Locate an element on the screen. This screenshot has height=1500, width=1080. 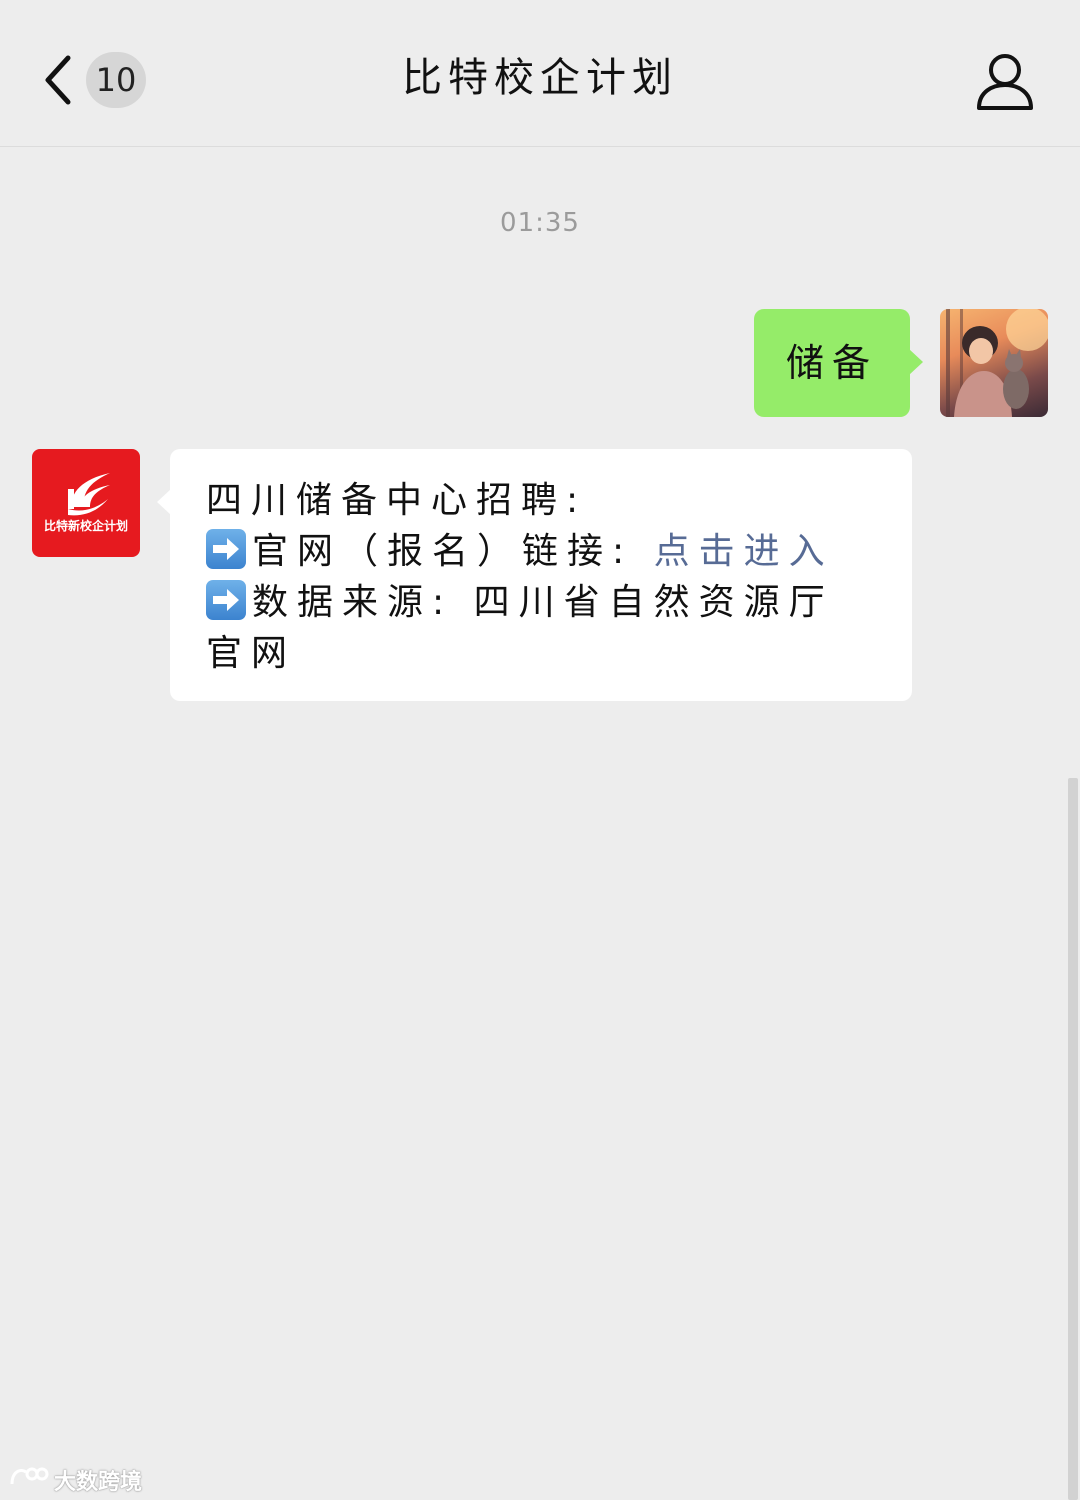
chat-info-button is located at coordinates (1005, 81).